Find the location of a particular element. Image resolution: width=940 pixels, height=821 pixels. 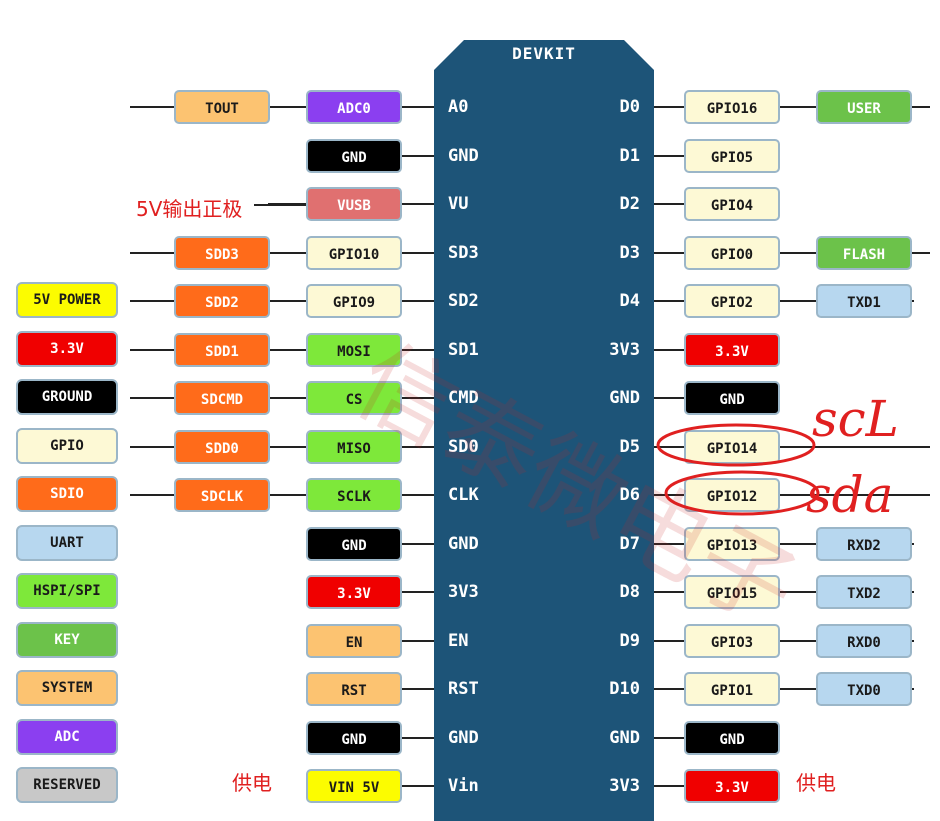

right-outer-label: TXD1 is located at coordinates (864, 301).